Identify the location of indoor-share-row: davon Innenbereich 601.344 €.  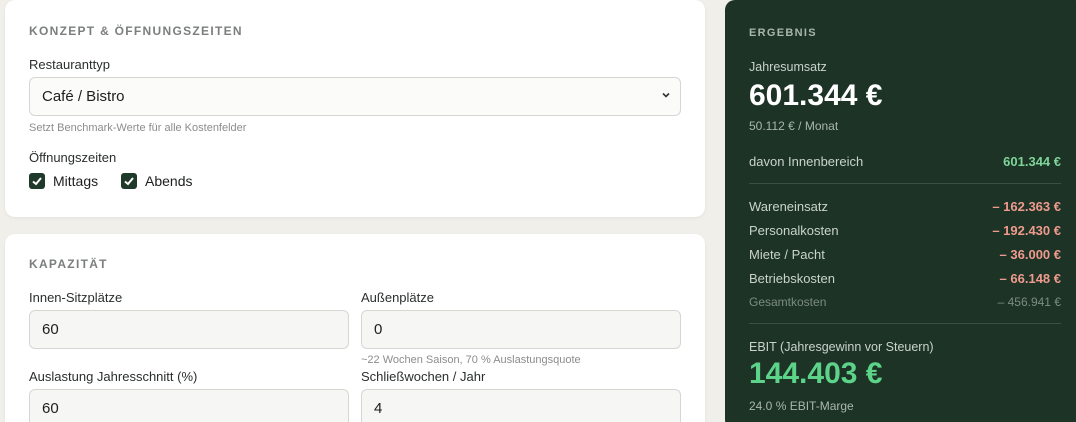
(905, 161).